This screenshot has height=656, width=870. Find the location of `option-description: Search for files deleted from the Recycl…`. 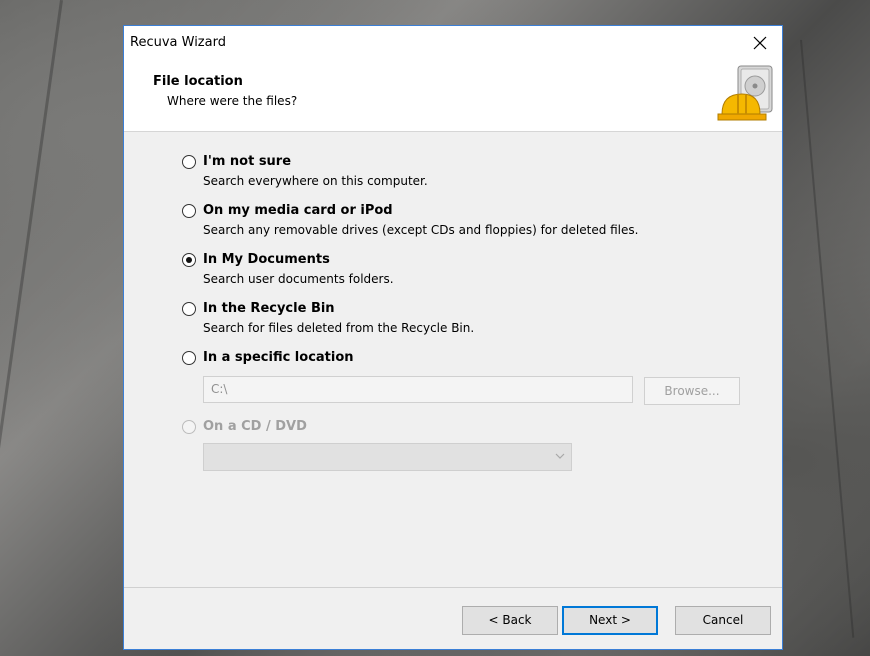

option-description: Search for files deleted from the Recycl… is located at coordinates (339, 328).